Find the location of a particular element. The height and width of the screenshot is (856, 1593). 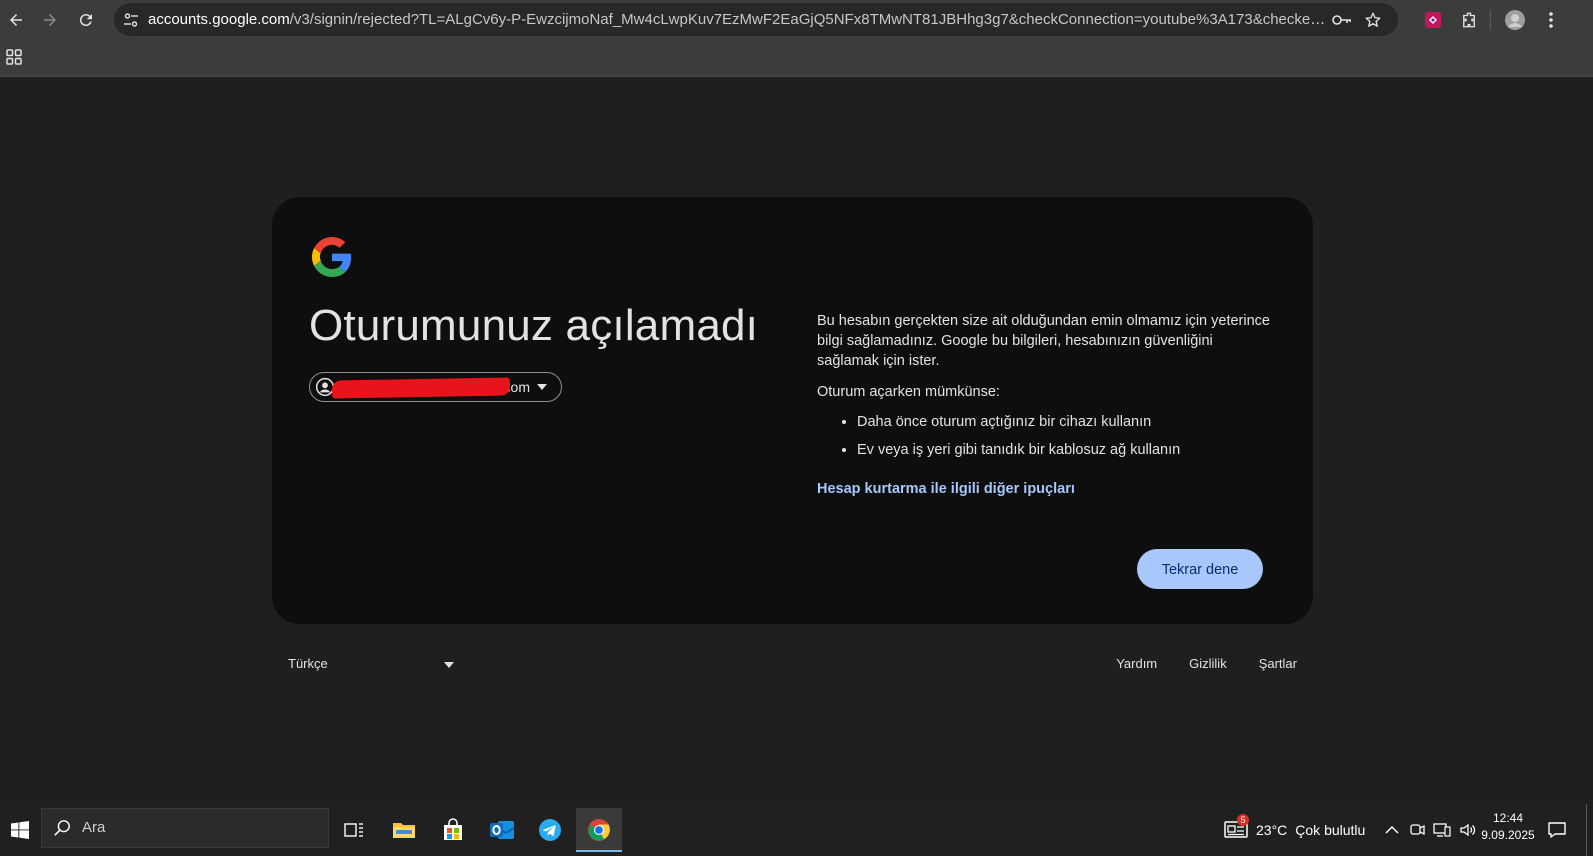

star-icon is located at coordinates (1373, 19).